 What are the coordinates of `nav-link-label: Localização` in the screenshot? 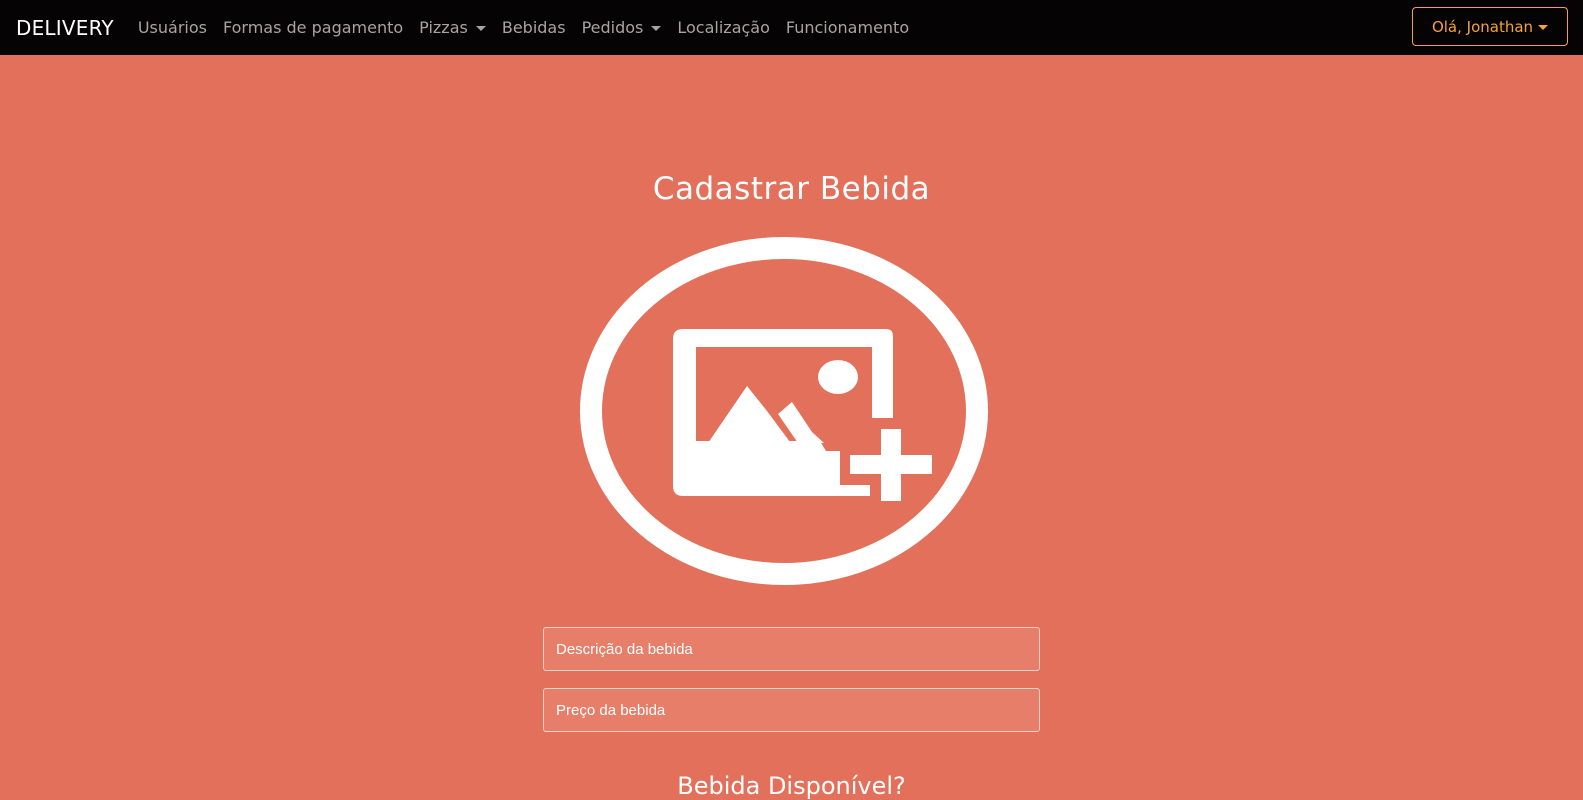 It's located at (723, 27).